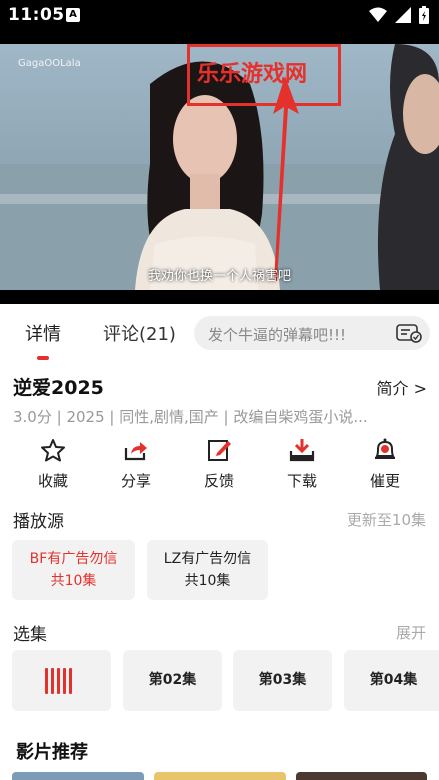  What do you see at coordinates (385, 448) in the screenshot?
I see `bell-icon` at bounding box center [385, 448].